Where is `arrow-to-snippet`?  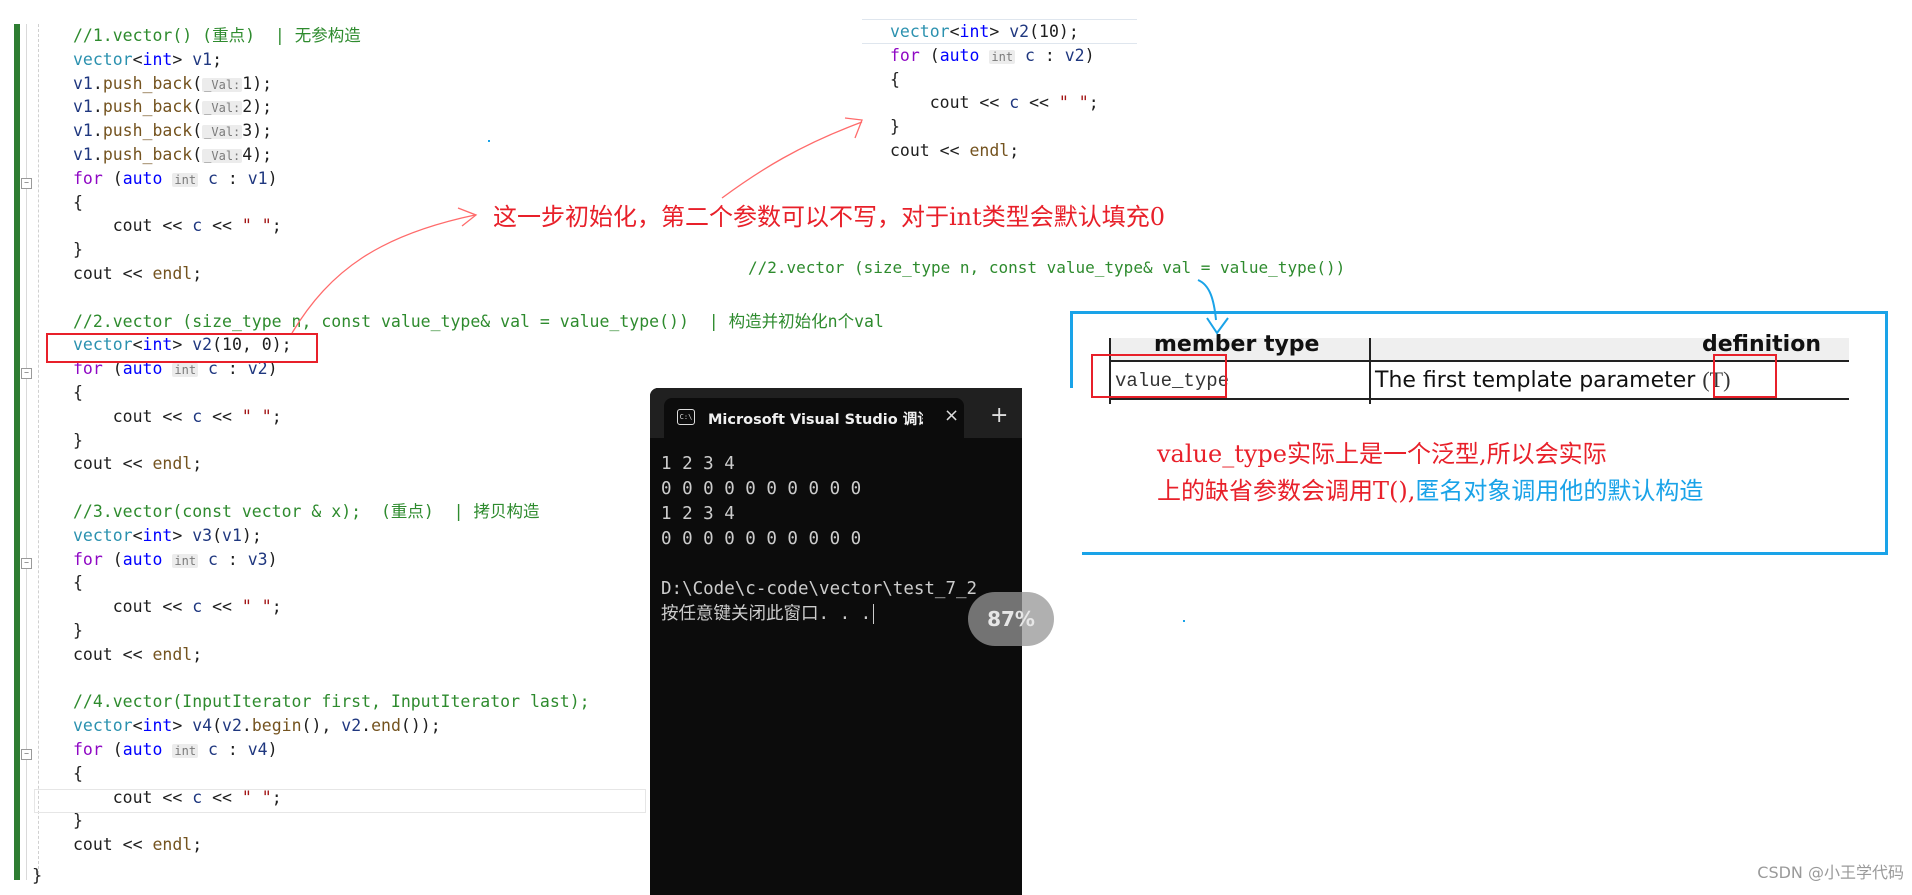 arrow-to-snippet is located at coordinates (792, 160).